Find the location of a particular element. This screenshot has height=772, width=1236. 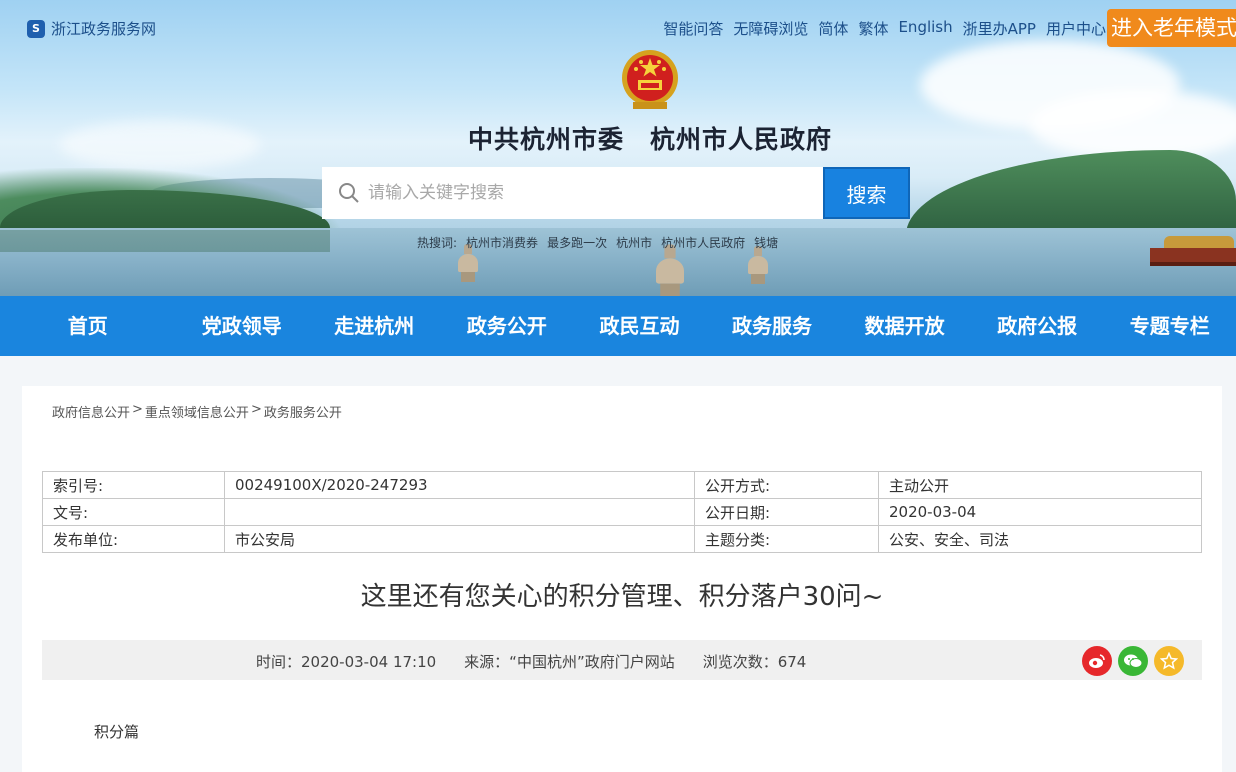

trees-decoration is located at coordinates (1071, 192).